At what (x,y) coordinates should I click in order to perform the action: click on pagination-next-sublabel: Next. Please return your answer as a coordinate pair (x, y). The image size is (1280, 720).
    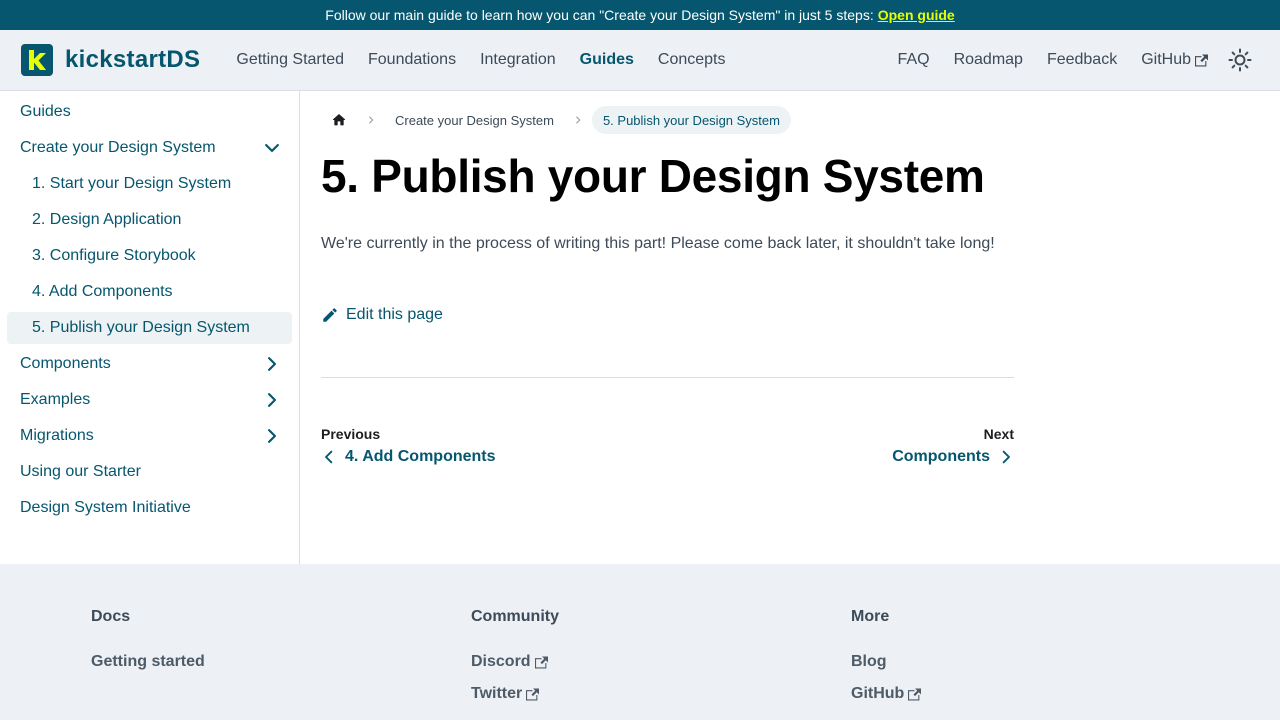
    Looking at the image, I should click on (998, 434).